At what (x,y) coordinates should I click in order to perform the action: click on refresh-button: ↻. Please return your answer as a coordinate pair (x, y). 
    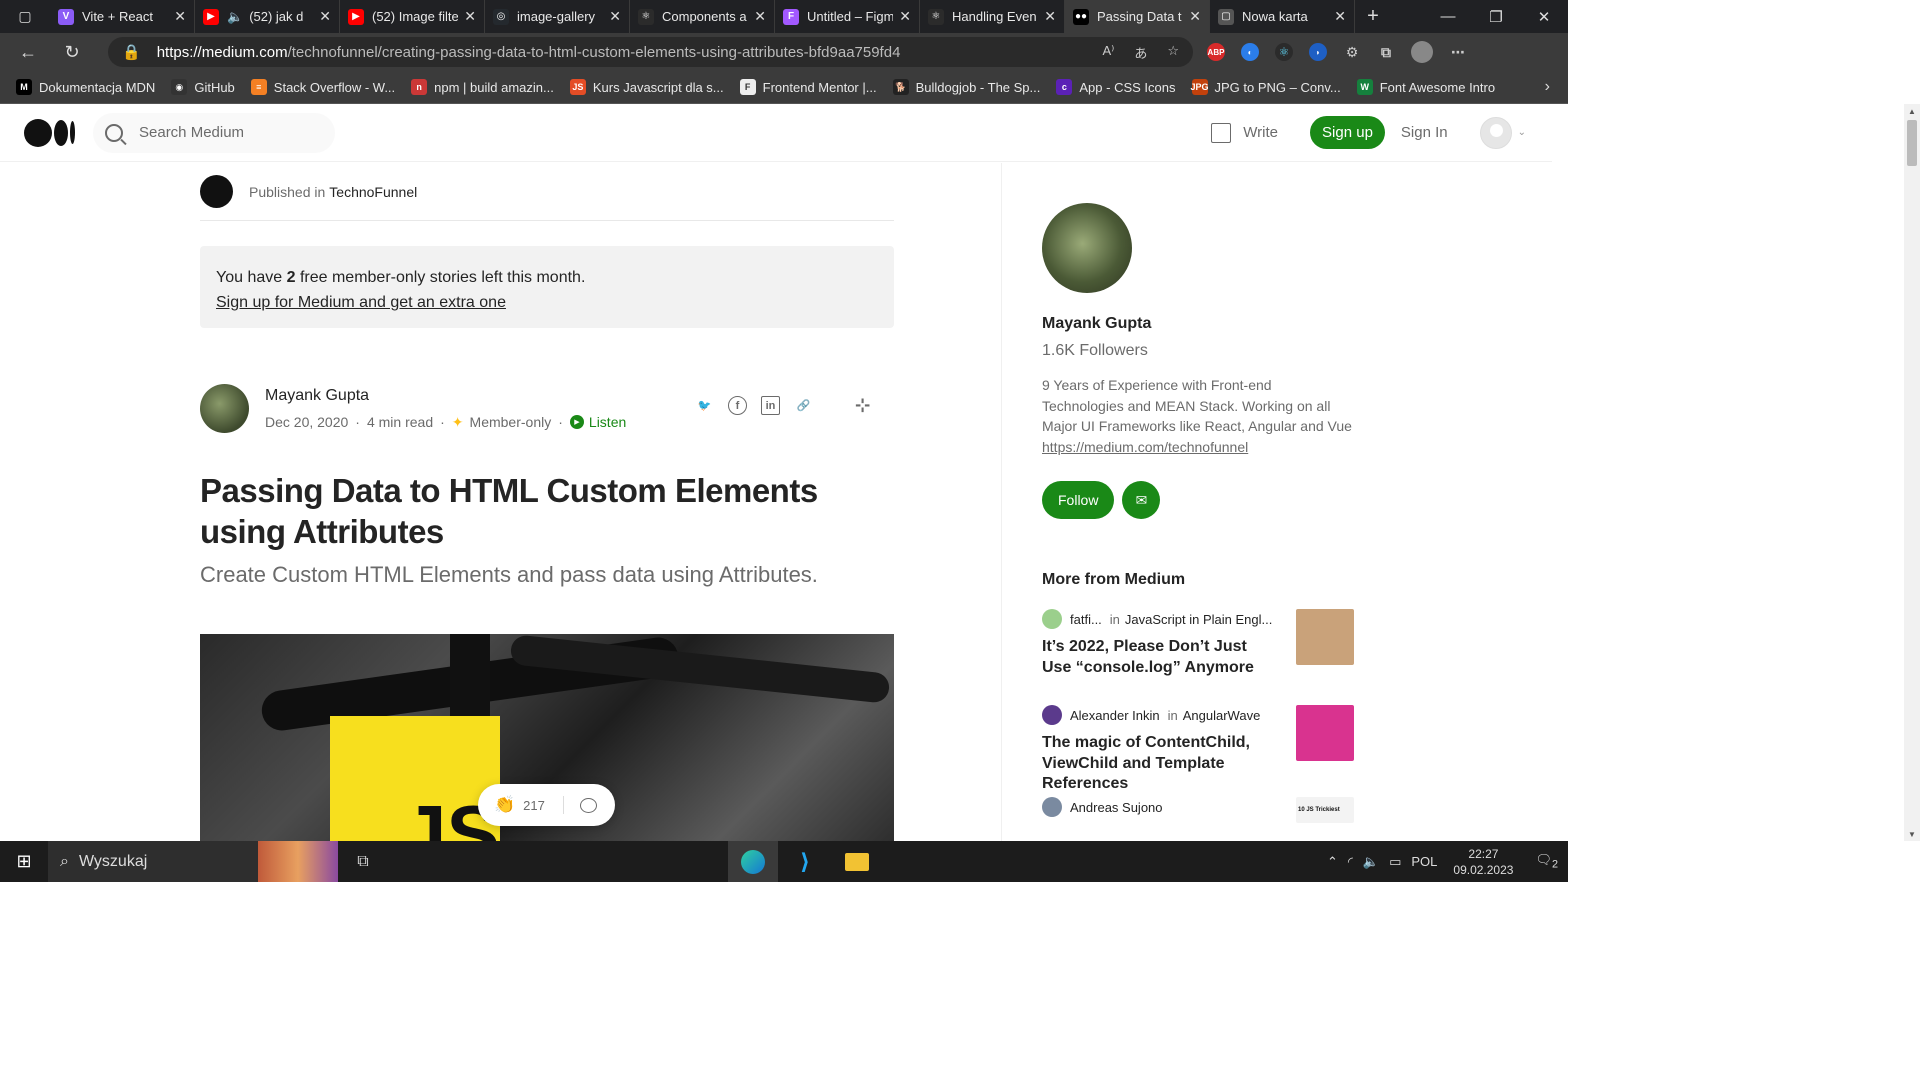
    Looking at the image, I should click on (72, 52).